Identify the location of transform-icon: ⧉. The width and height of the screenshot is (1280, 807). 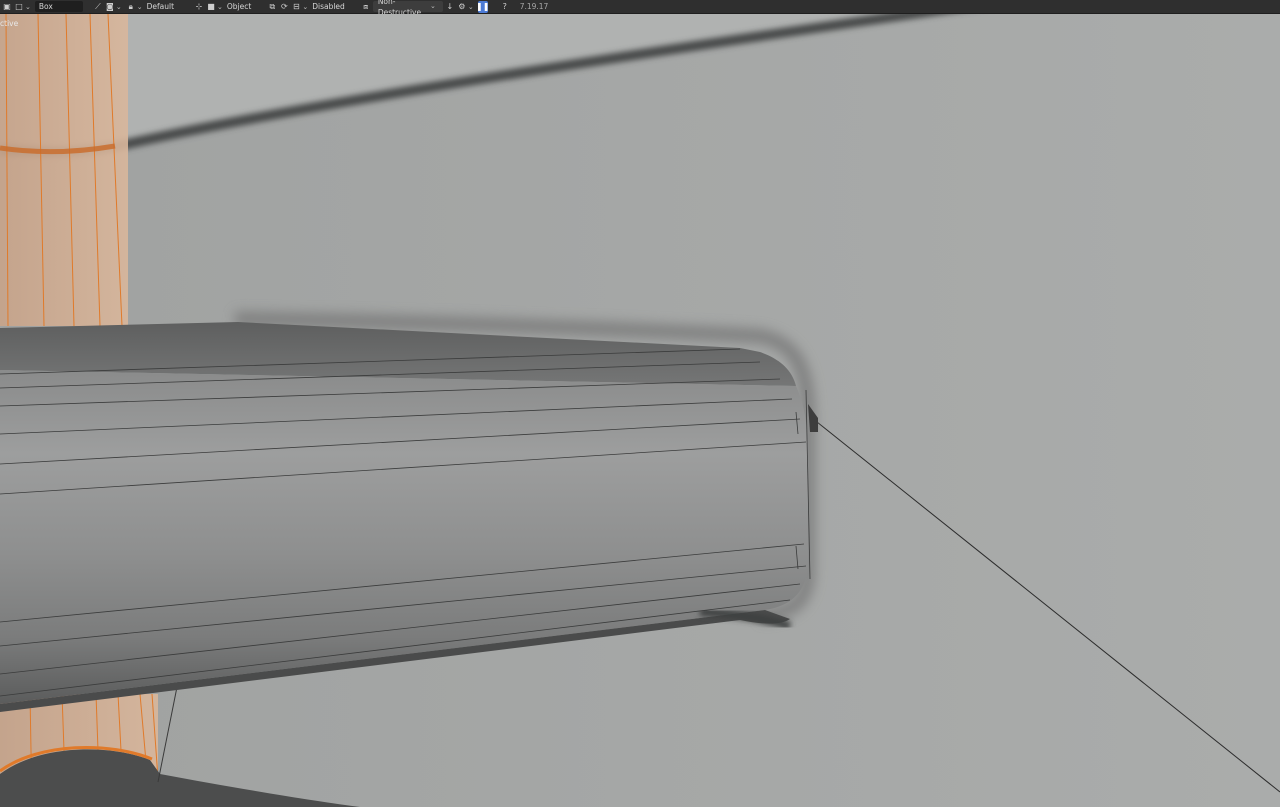
(272, 6).